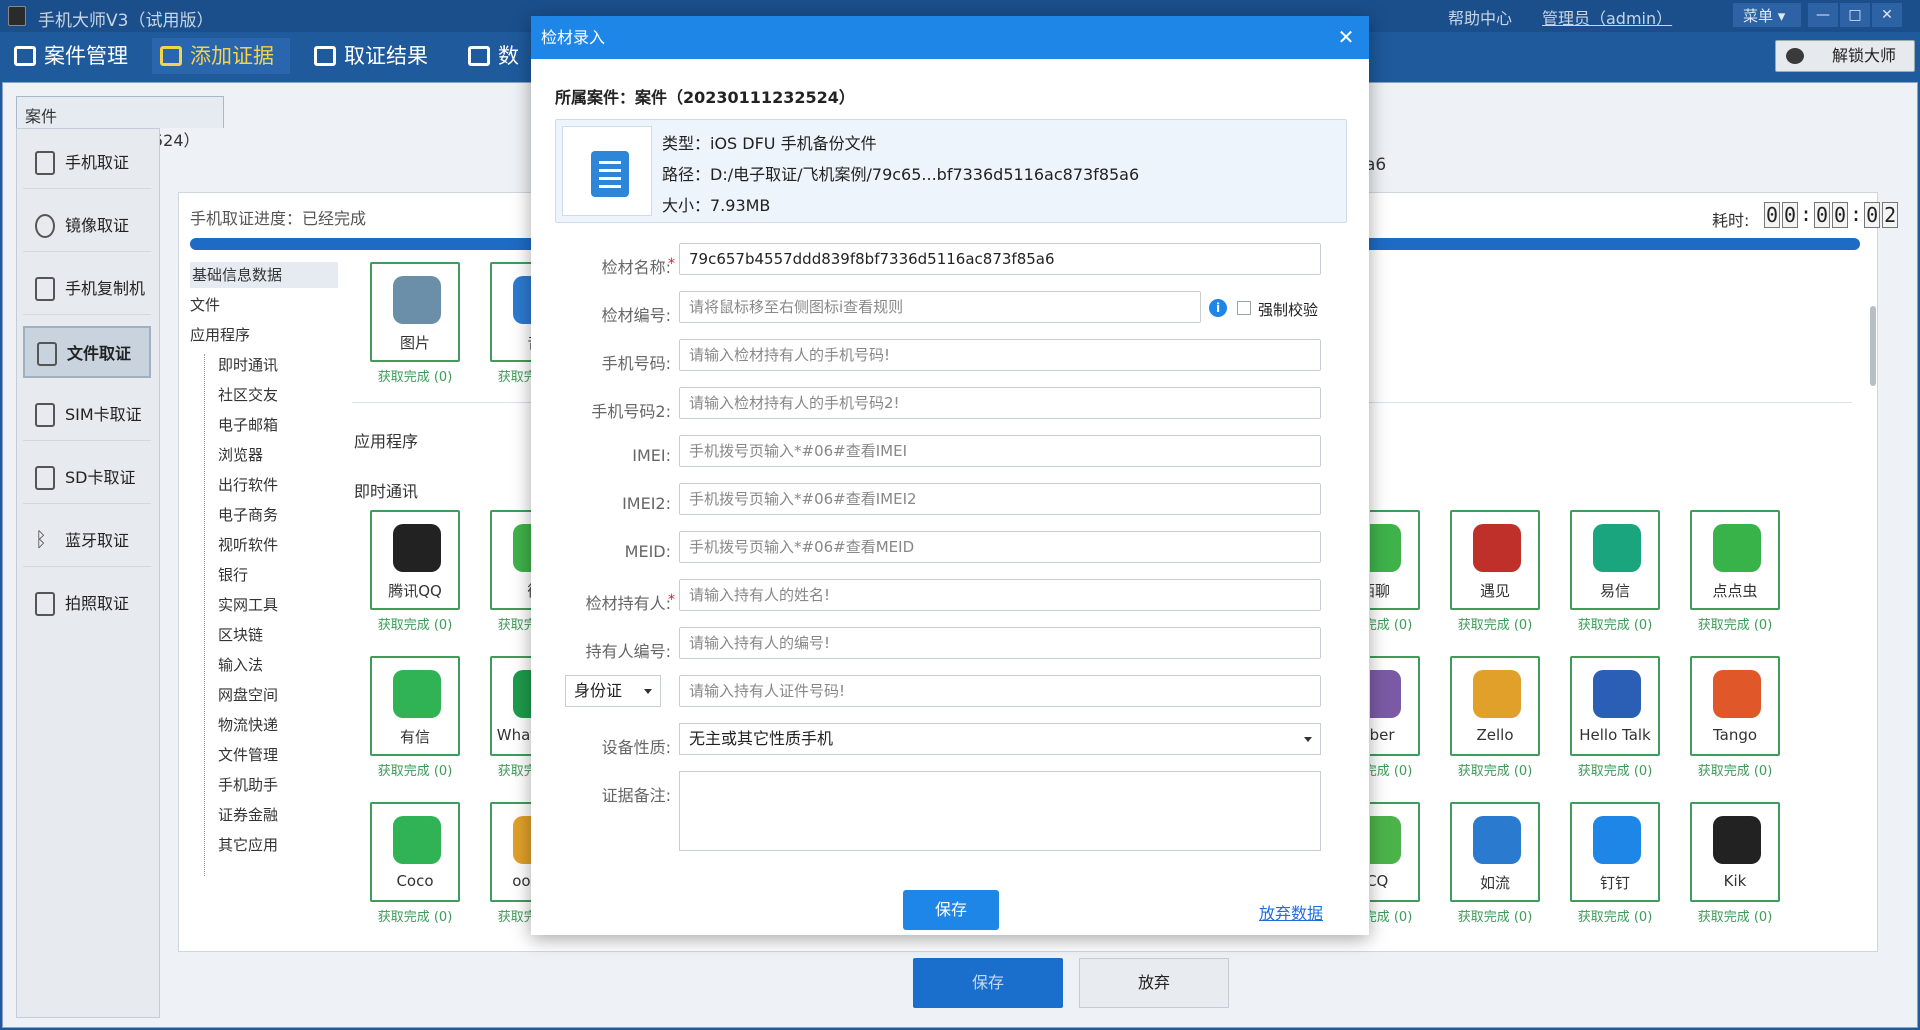 The height and width of the screenshot is (1030, 1920). Describe the element at coordinates (415, 560) in the screenshot. I see `app-tile: 腾讯QQ` at that location.